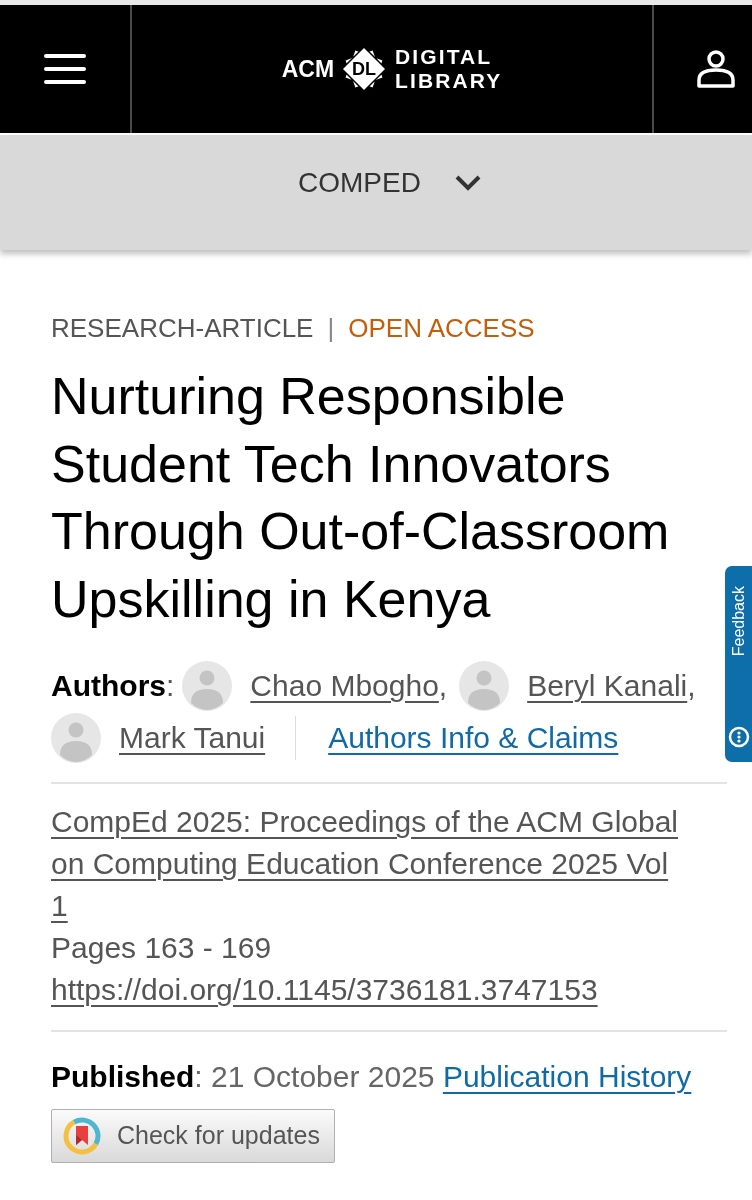 Image resolution: width=752 pixels, height=1200 pixels. What do you see at coordinates (82, 1136) in the screenshot?
I see `bookmark-ring-icon` at bounding box center [82, 1136].